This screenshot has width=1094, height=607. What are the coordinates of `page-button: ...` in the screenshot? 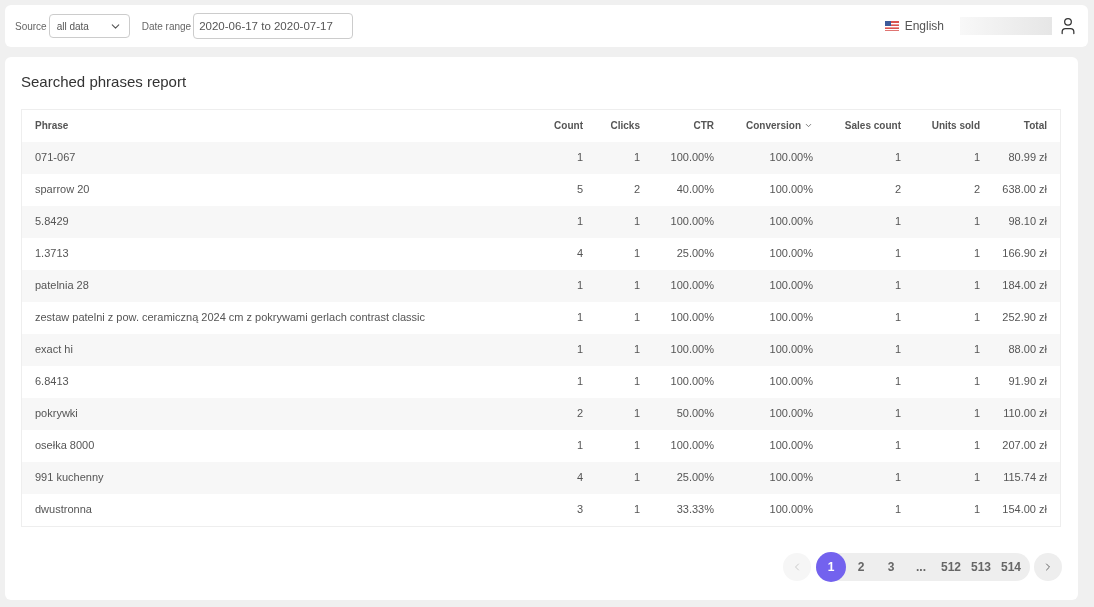 It's located at (921, 566).